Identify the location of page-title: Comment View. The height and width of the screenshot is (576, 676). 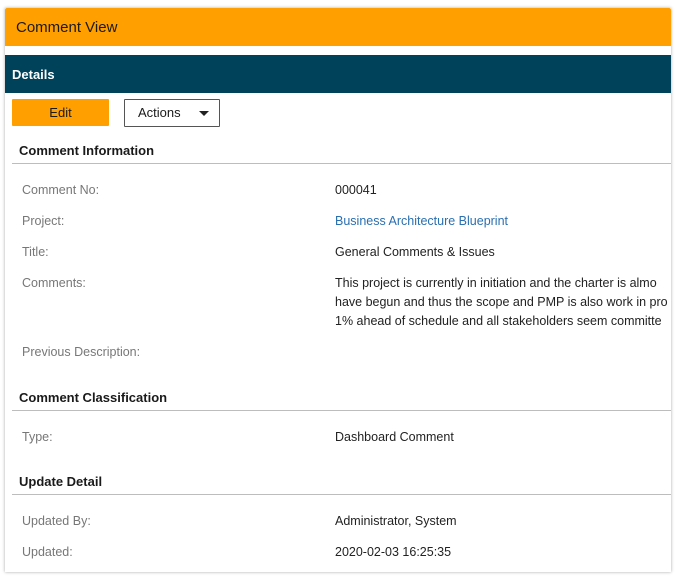
(67, 27).